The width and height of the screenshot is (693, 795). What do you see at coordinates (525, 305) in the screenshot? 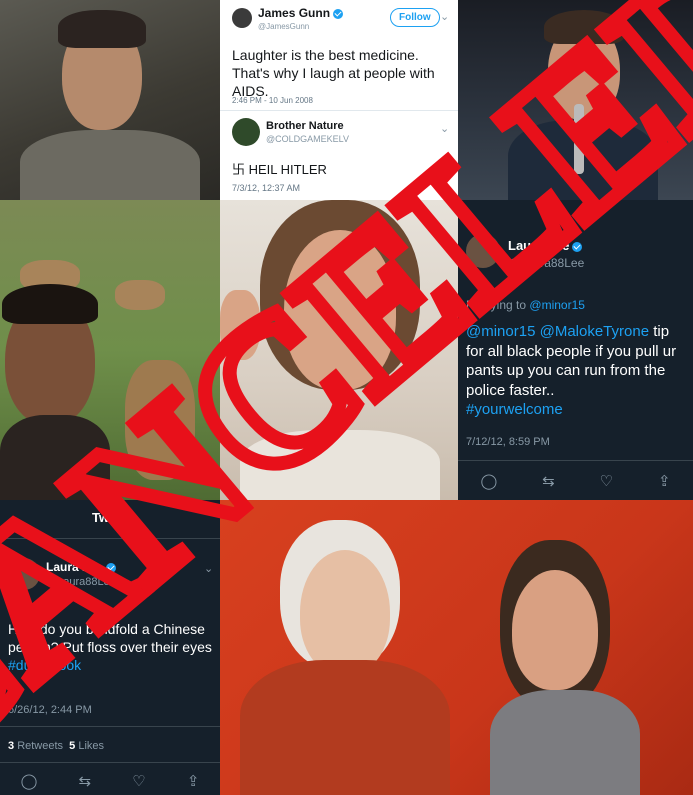
I see `reply-context: Replying to @minor15` at bounding box center [525, 305].